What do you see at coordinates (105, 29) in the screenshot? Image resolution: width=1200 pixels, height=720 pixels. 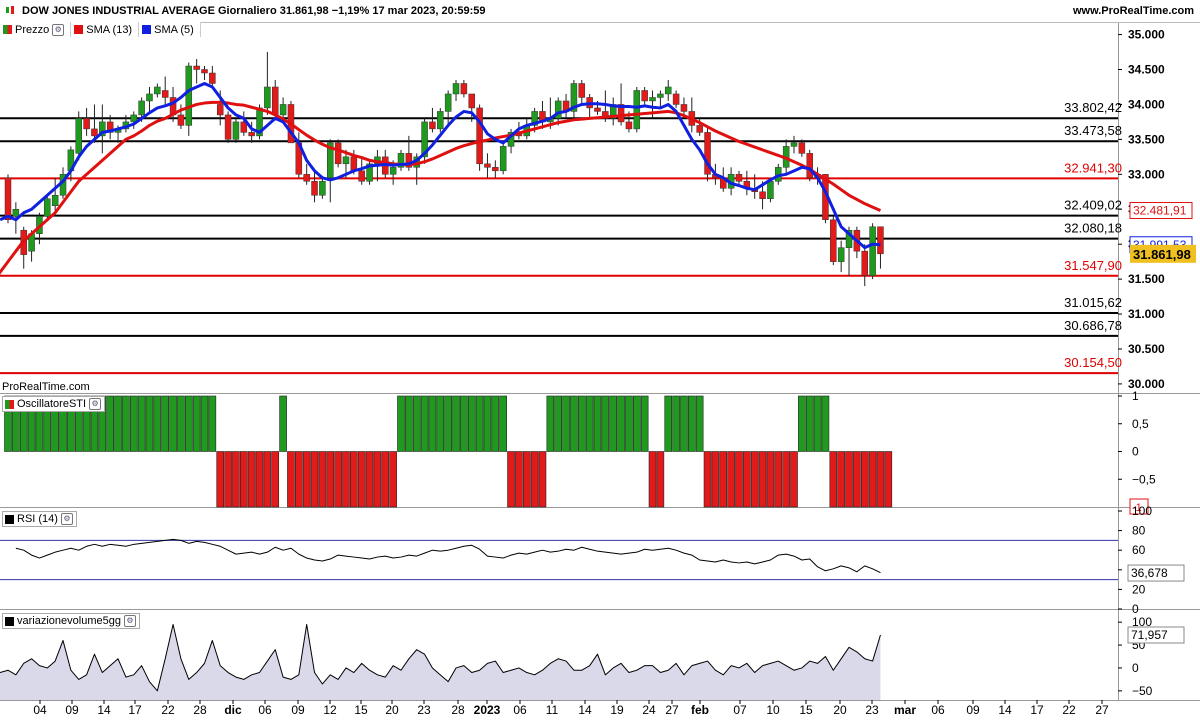 I see `legend-sma13: SMA (13)` at bounding box center [105, 29].